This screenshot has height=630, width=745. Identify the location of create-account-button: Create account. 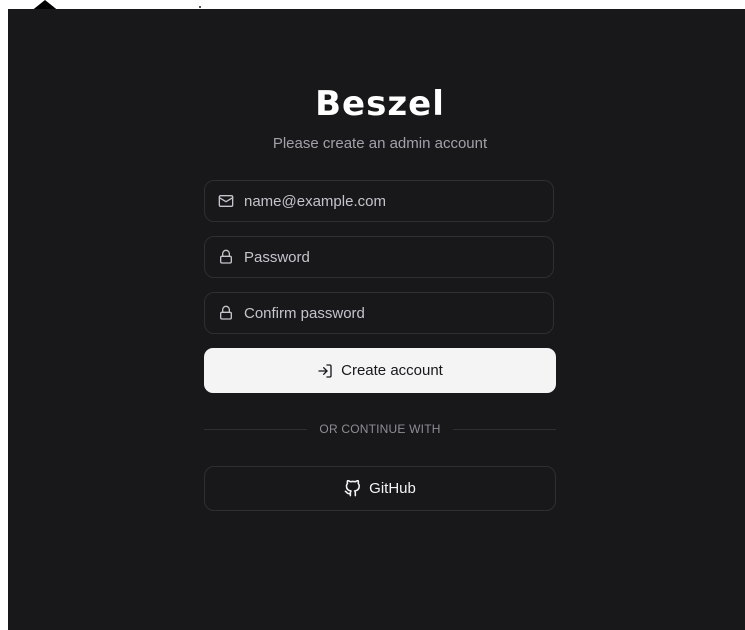
(380, 370).